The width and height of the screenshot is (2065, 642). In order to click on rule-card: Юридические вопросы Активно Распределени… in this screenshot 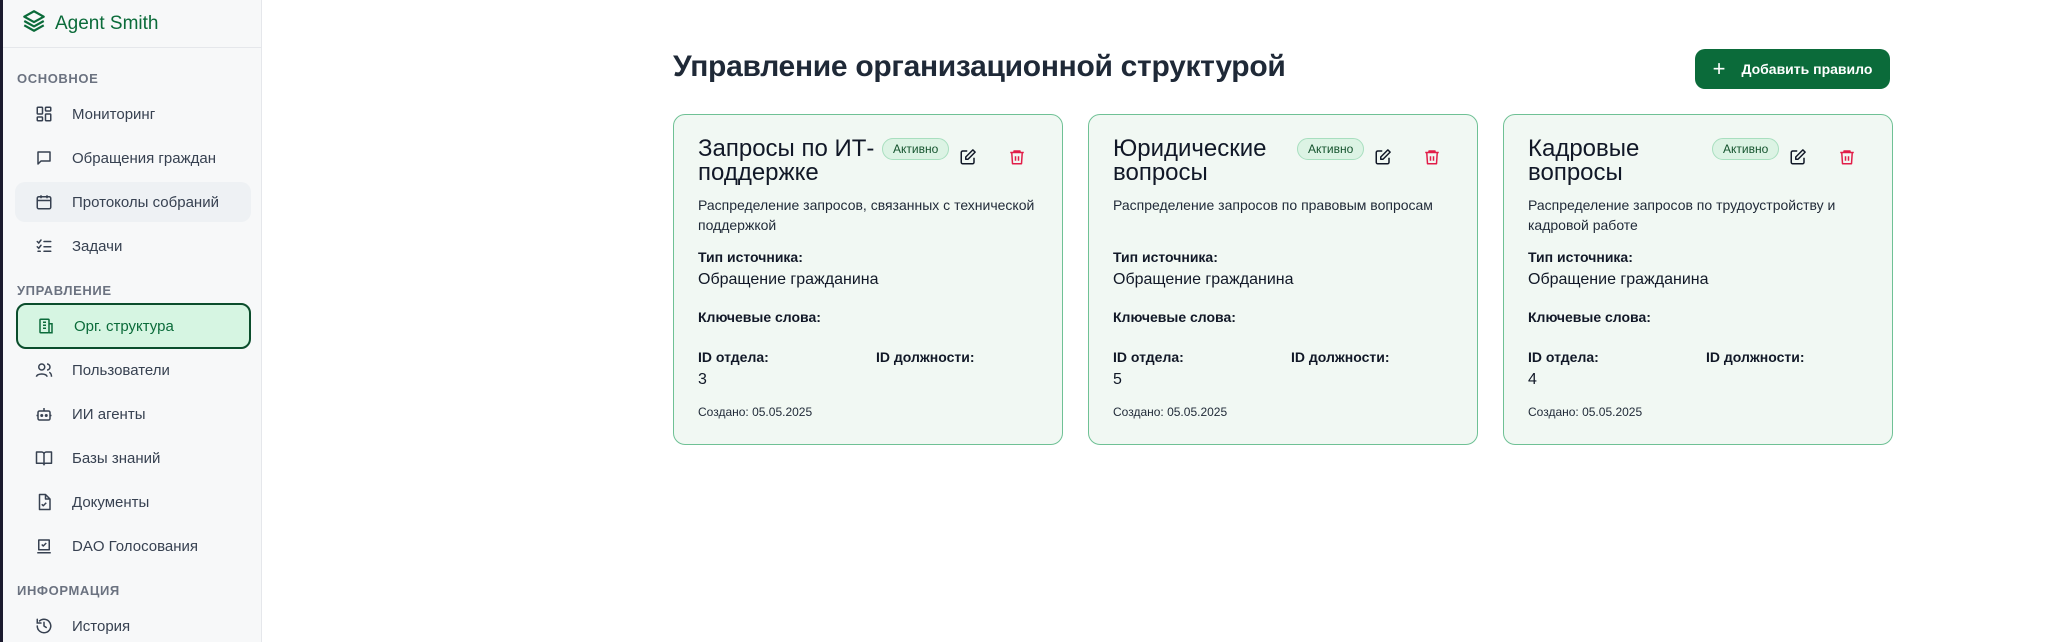, I will do `click(1283, 279)`.